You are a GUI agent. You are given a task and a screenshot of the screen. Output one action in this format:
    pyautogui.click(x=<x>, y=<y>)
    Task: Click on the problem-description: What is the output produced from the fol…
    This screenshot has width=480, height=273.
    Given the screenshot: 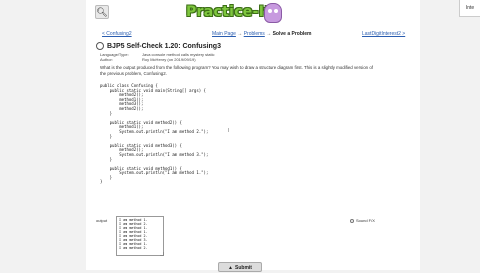 What is the action you would take?
    pyautogui.click(x=250, y=71)
    